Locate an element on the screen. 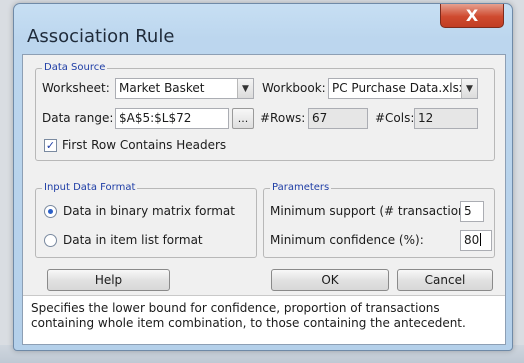 The height and width of the screenshot is (363, 524). radio-item-list-label: Data in item list format is located at coordinates (133, 240).